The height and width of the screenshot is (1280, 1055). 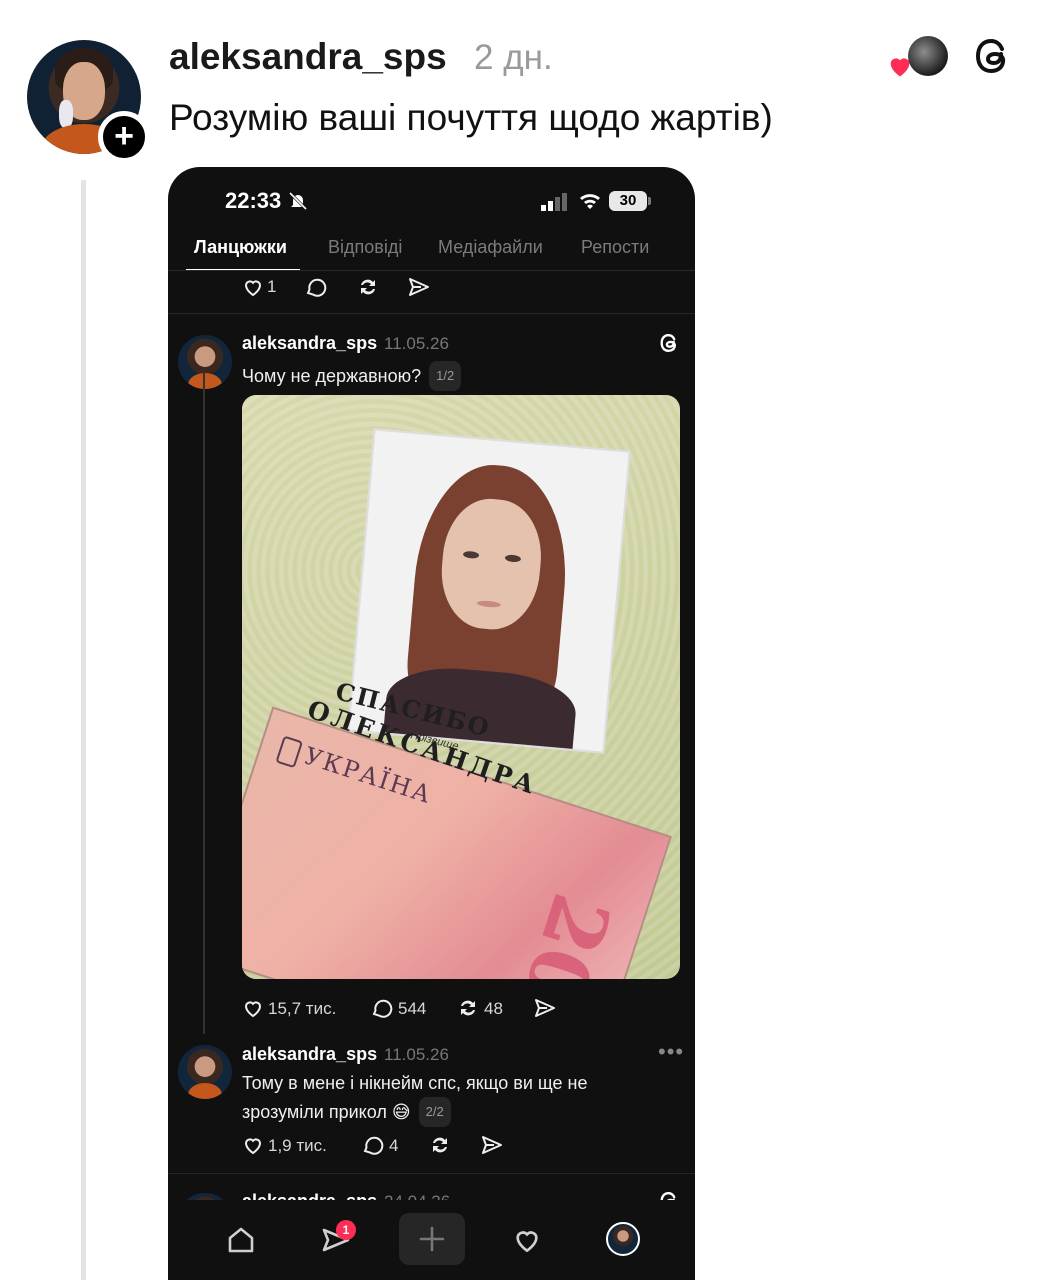 I want to click on tab-reposts: Репости, so click(x=615, y=247).